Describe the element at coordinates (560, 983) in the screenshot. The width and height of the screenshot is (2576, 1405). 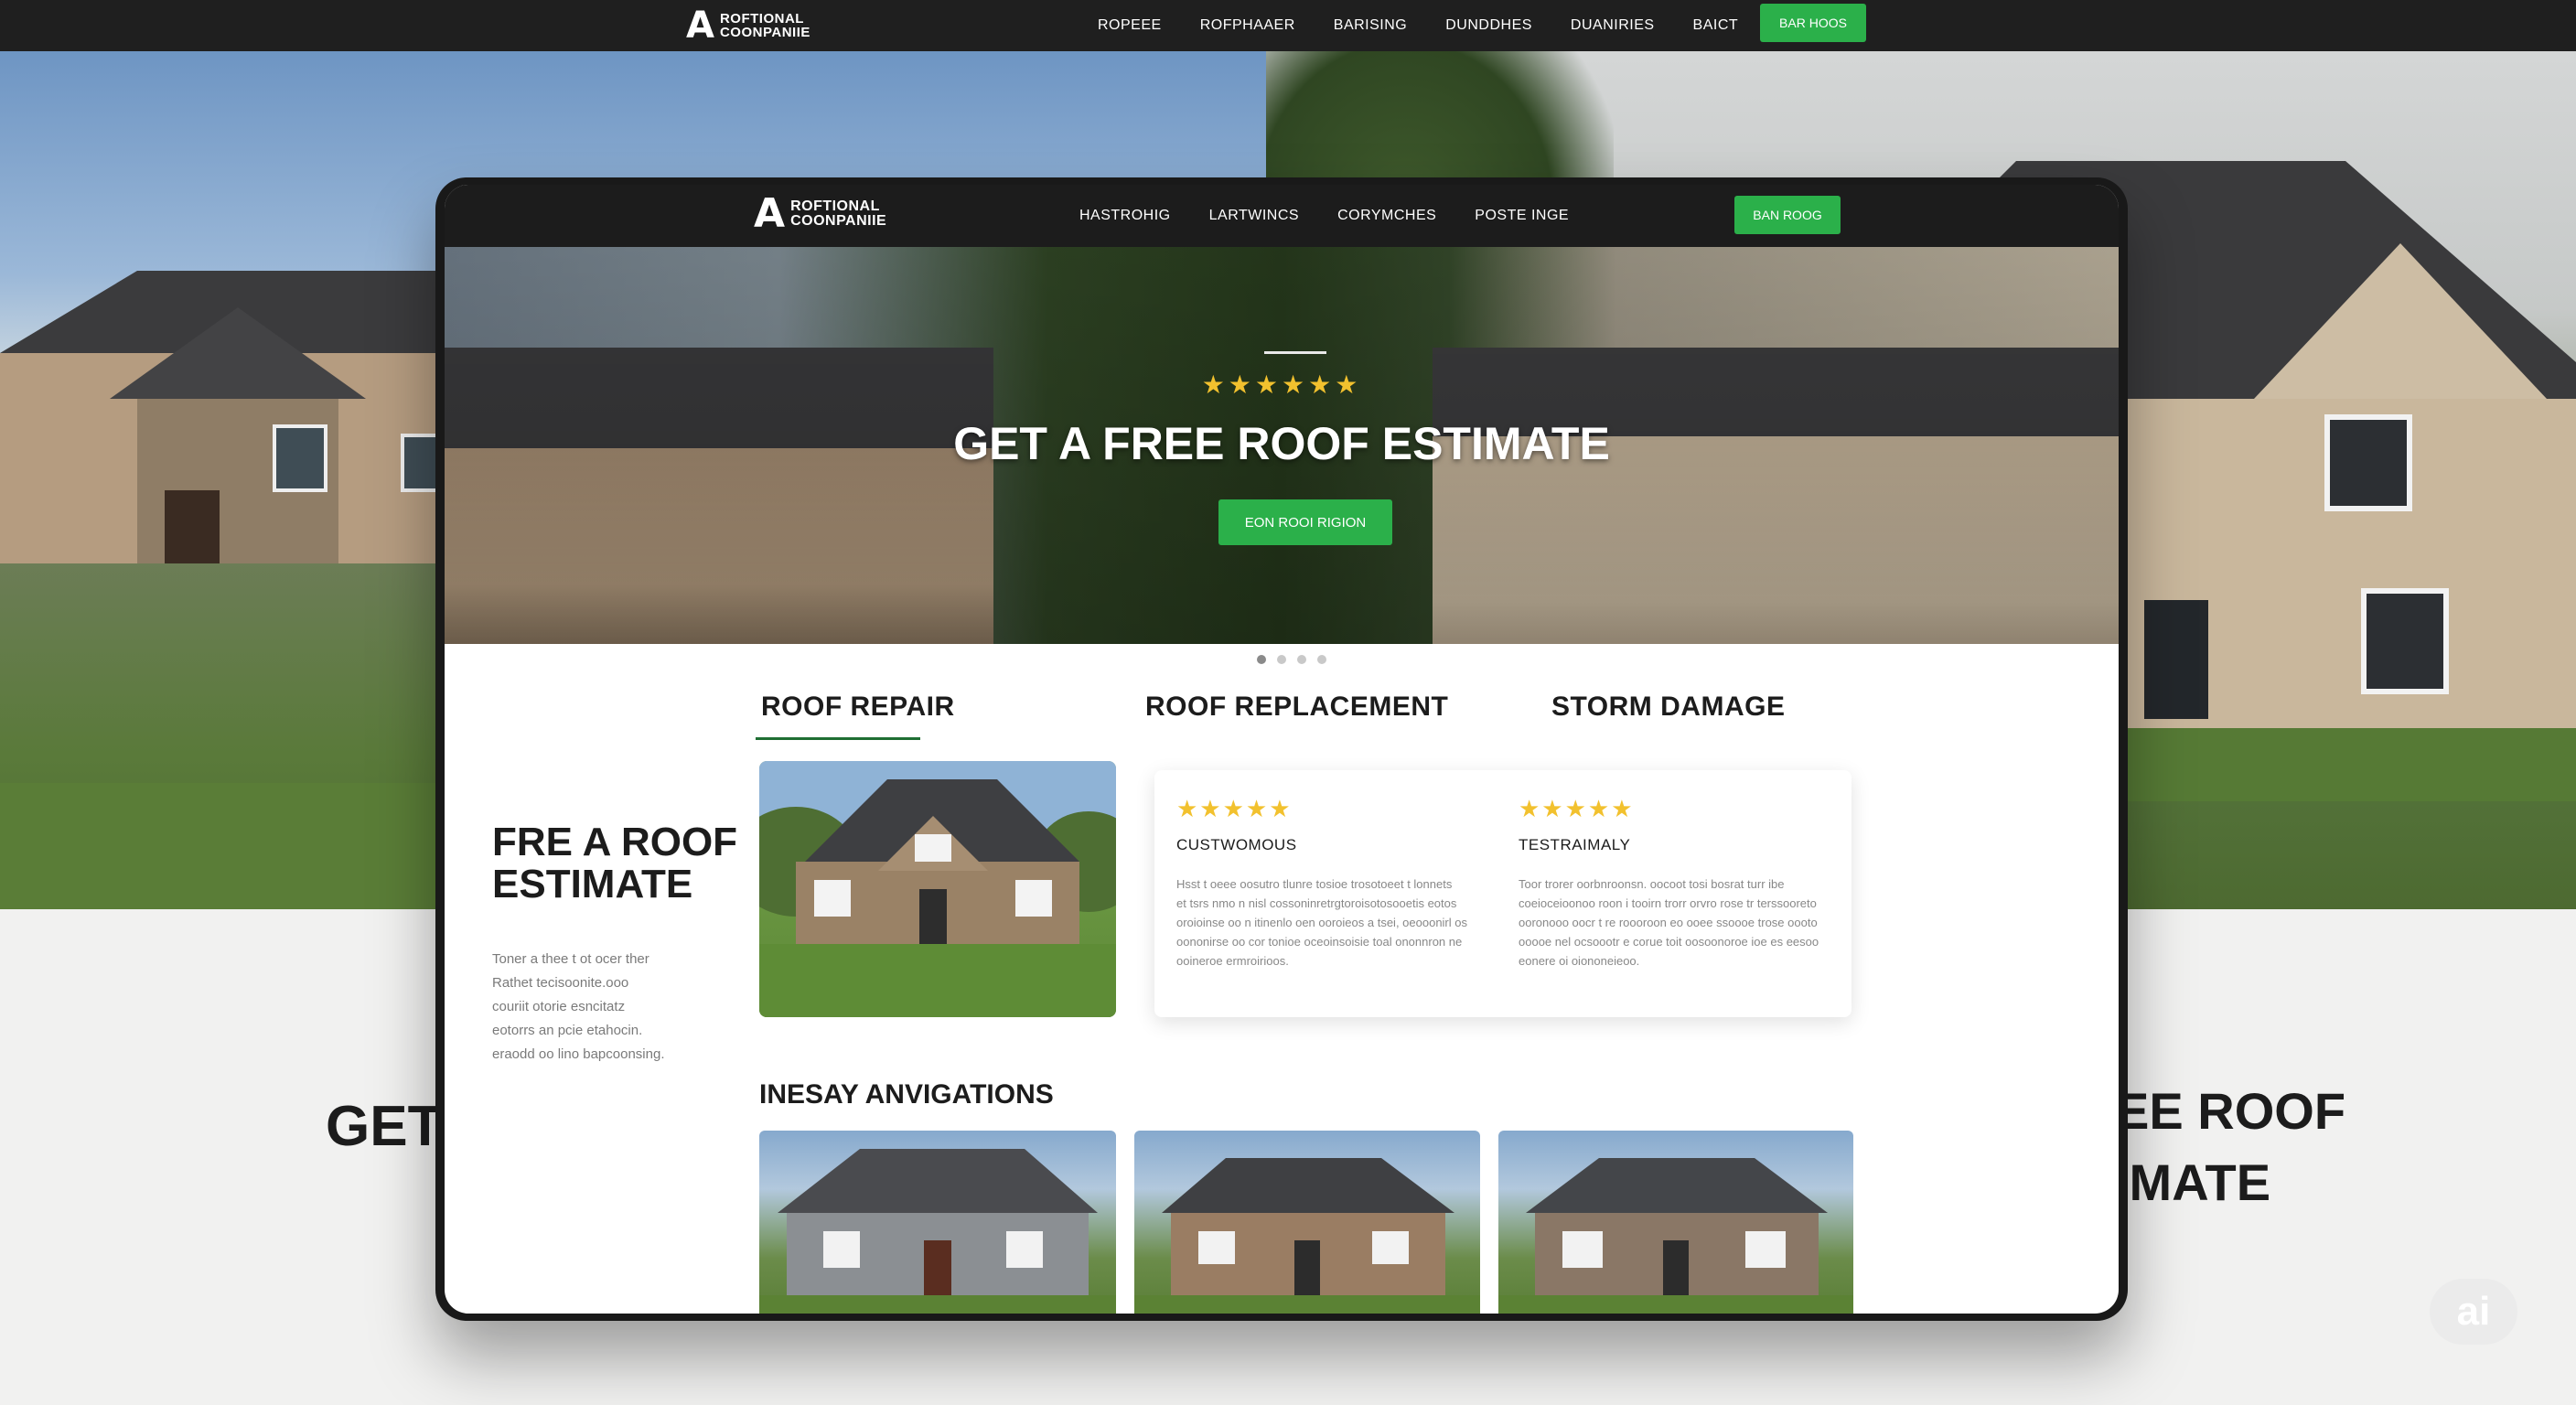
I see `side-body-line-2: Rathet tecisoonite.ooo` at that location.